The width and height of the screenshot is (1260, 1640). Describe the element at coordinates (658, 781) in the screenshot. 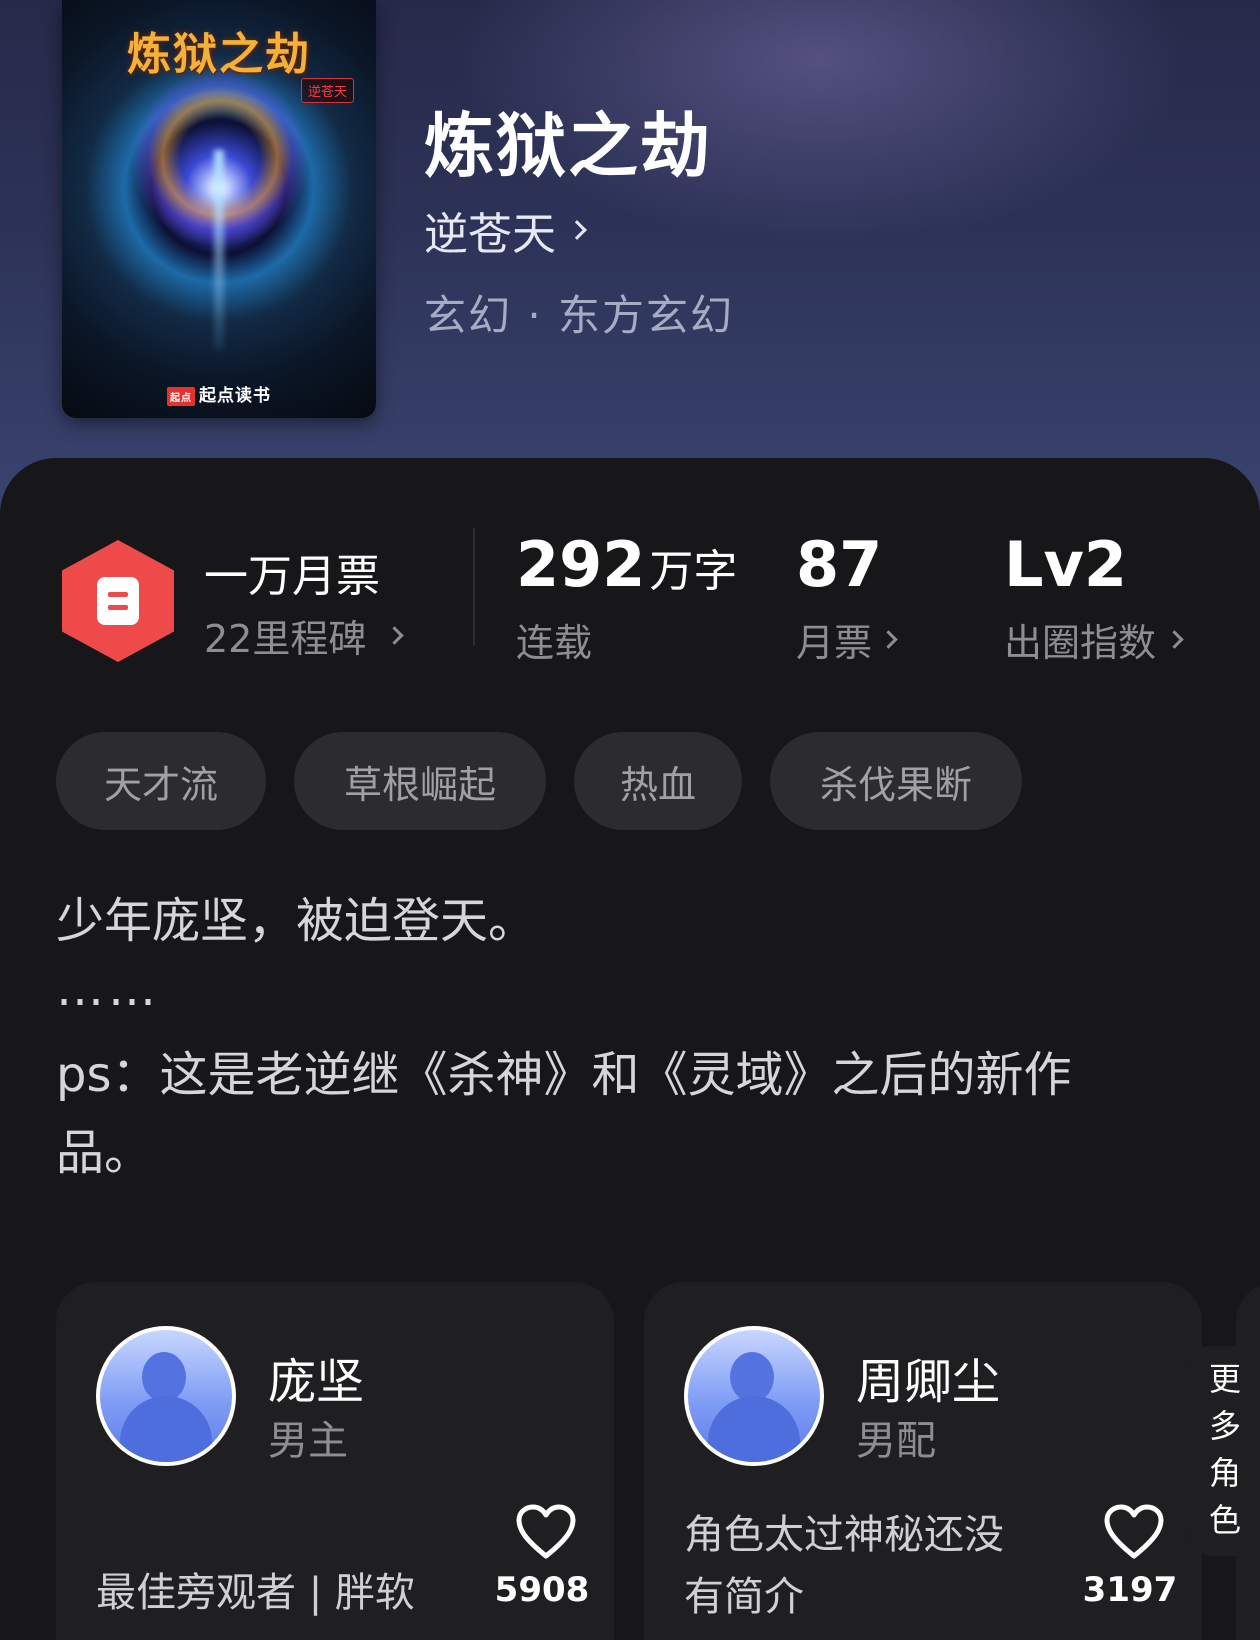

I see `tag-chip: 热血` at that location.